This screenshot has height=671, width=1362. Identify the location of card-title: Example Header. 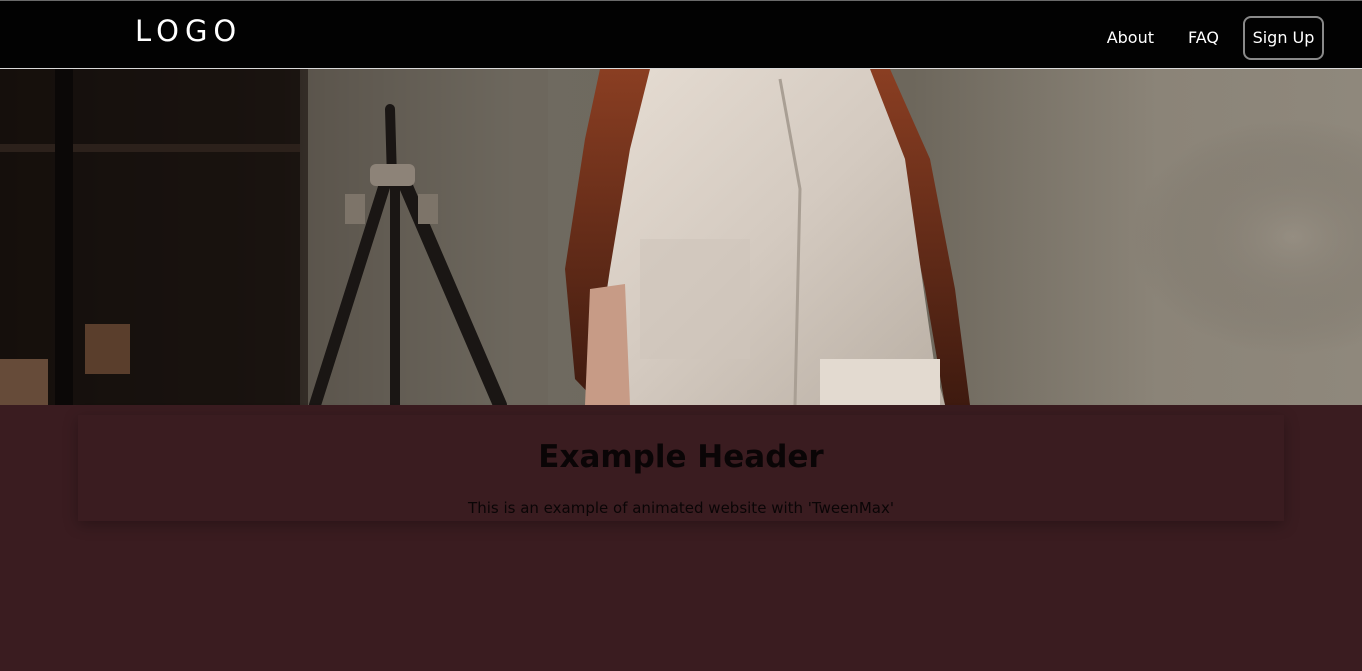
(681, 457).